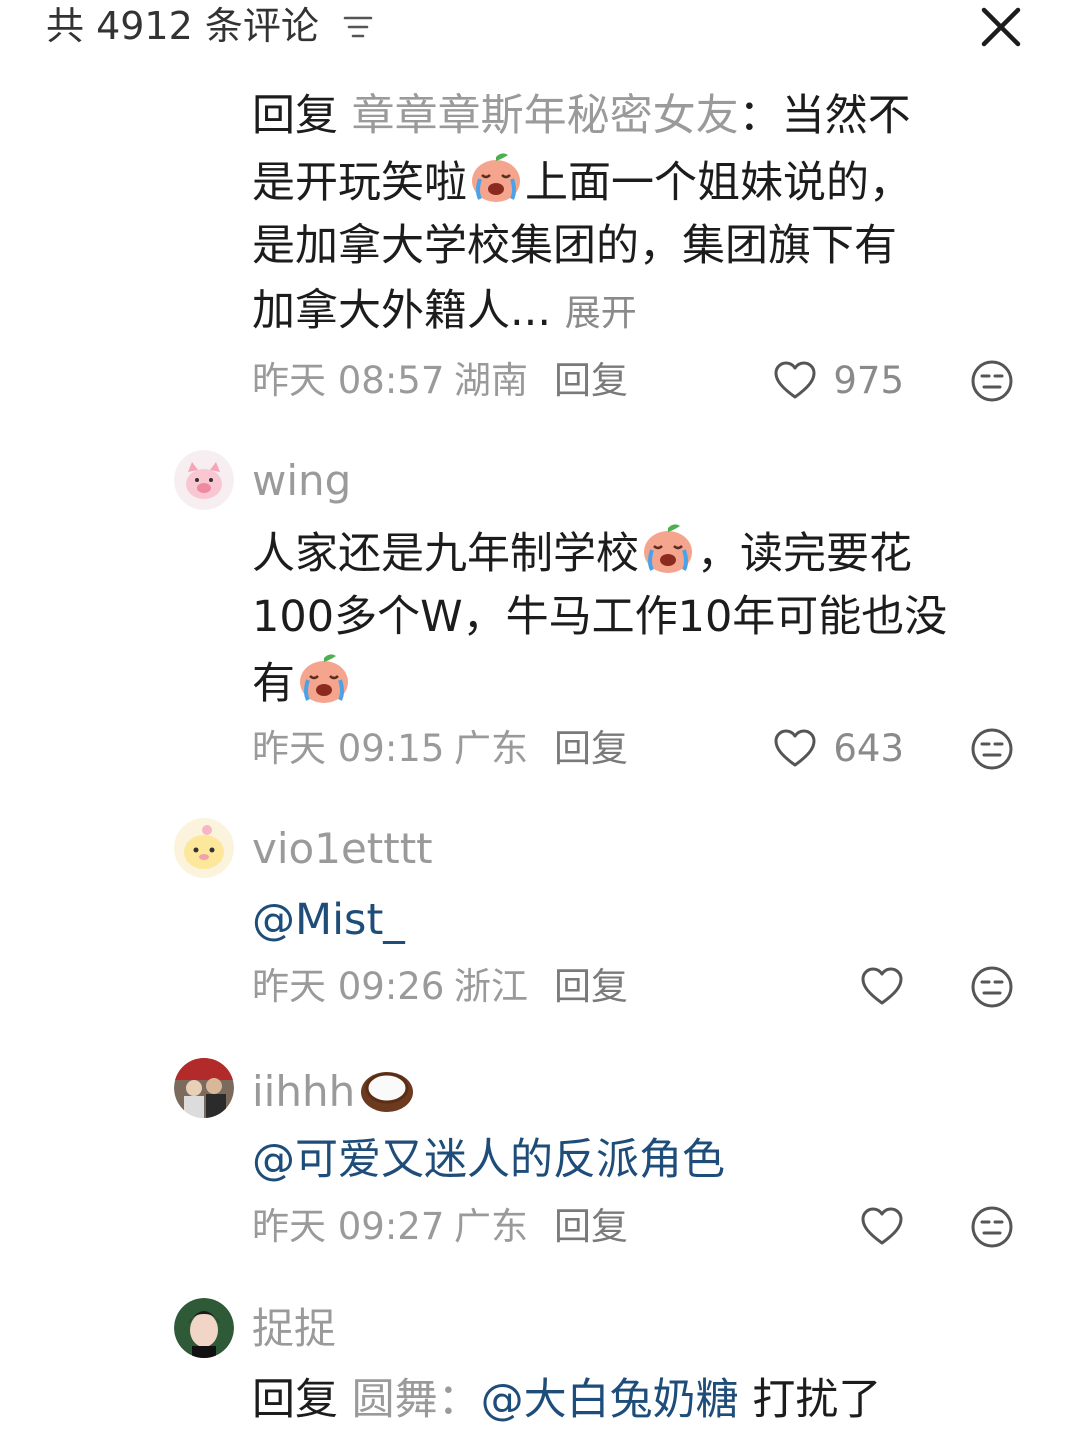 The image size is (1080, 1433). What do you see at coordinates (642, 381) in the screenshot?
I see `comment-meta: 昨天 08:57 湖南 回复 975` at bounding box center [642, 381].